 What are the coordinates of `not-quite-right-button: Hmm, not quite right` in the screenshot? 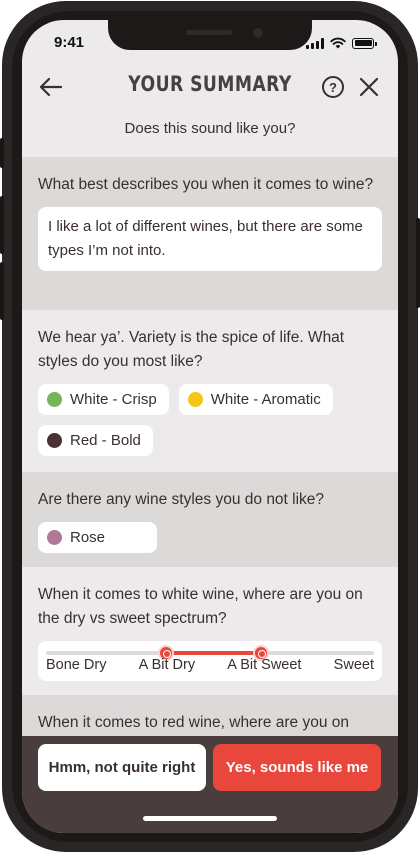 It's located at (122, 767).